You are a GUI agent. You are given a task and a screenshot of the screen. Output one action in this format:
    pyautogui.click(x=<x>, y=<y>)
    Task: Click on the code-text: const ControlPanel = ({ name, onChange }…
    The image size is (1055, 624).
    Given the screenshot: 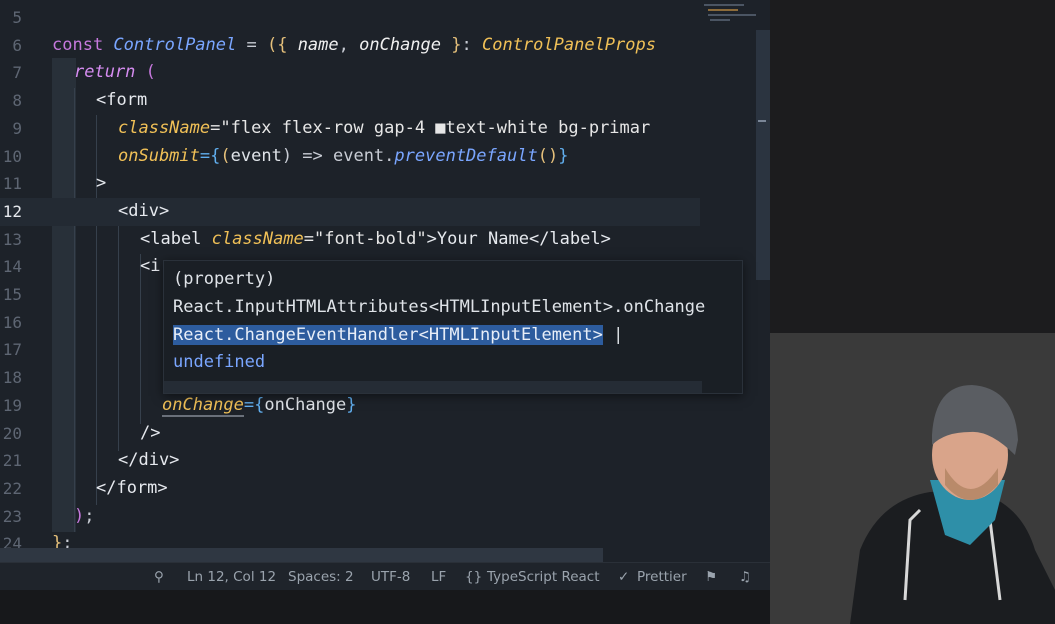 What is the action you would take?
    pyautogui.click(x=354, y=44)
    